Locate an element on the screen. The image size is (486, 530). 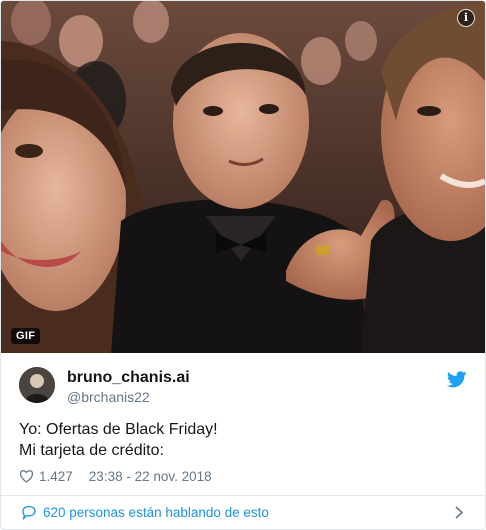
conversation-link: 620 personas están hablando de esto is located at coordinates (243, 512).